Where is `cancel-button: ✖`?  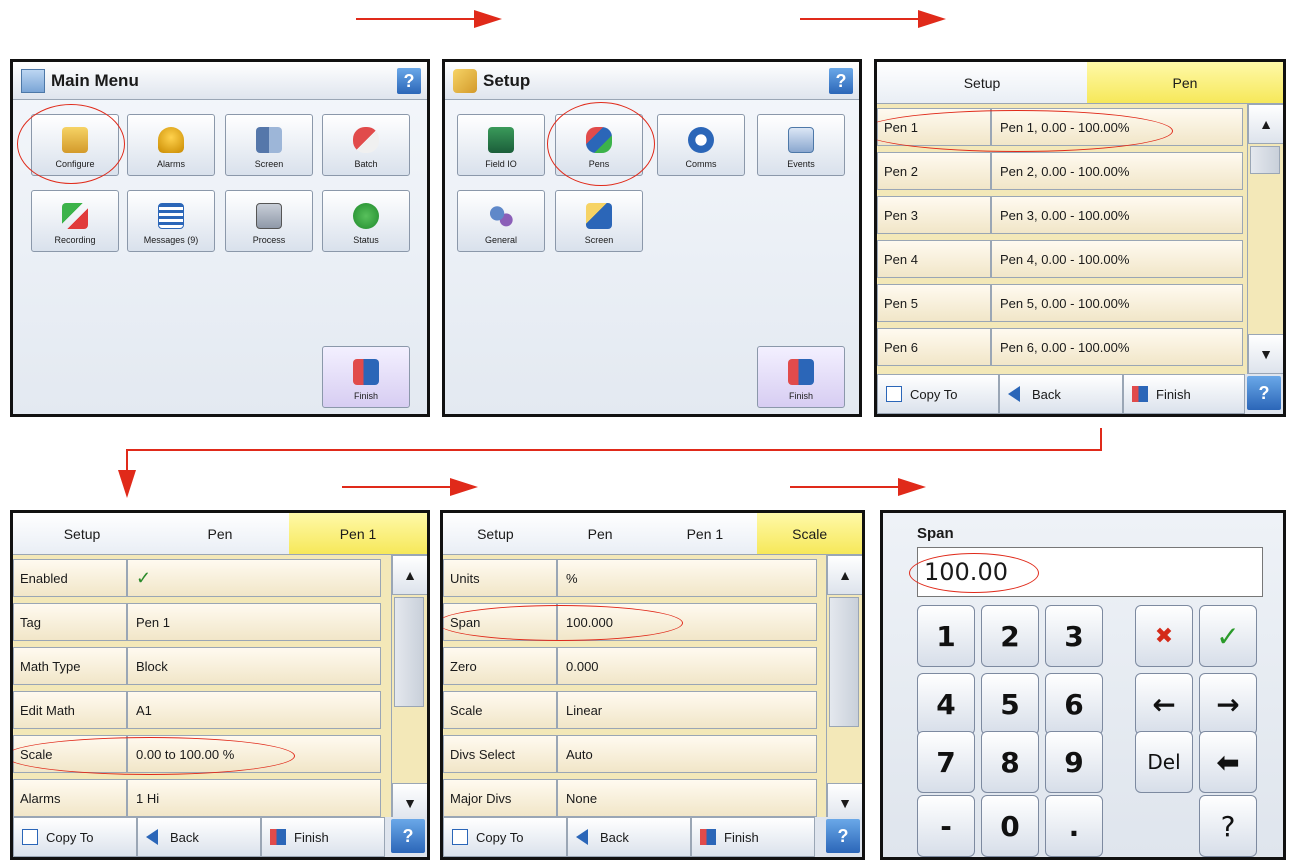 cancel-button: ✖ is located at coordinates (1164, 636).